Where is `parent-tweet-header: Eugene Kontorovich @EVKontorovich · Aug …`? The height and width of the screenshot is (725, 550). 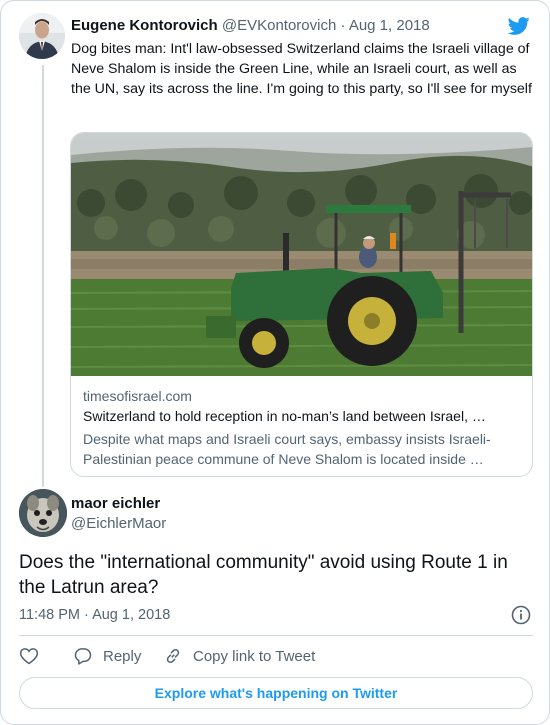
parent-tweet-header: Eugene Kontorovich @EVKontorovich · Aug … is located at coordinates (250, 25).